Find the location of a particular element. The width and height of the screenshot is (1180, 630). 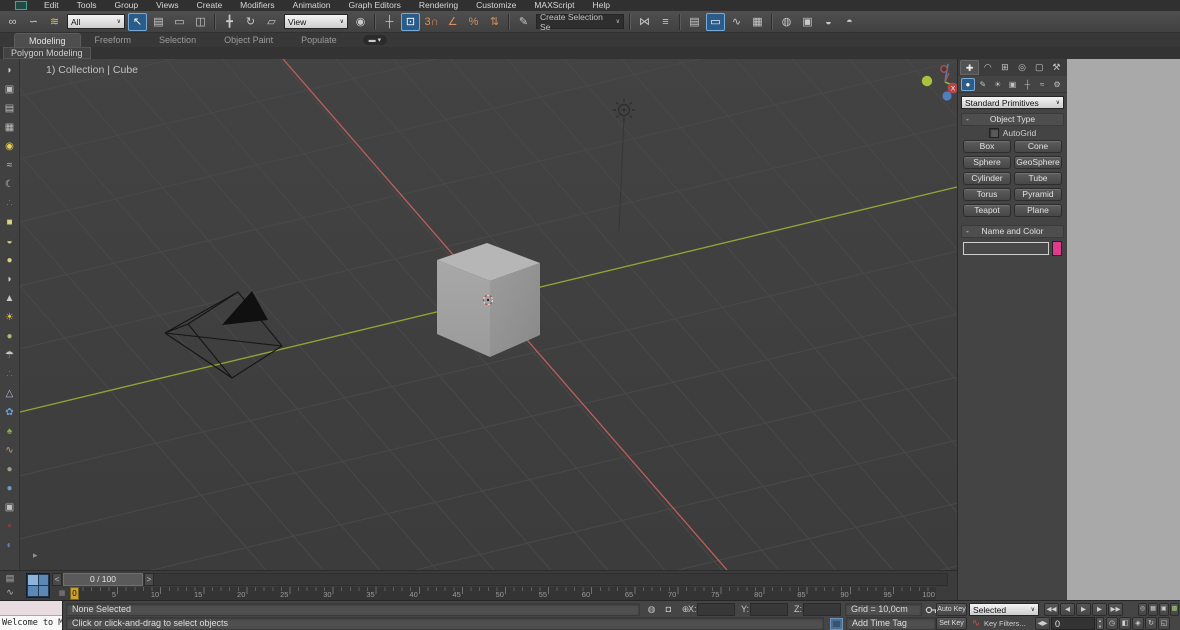

layer-manager-icon: ▤ is located at coordinates (694, 22).